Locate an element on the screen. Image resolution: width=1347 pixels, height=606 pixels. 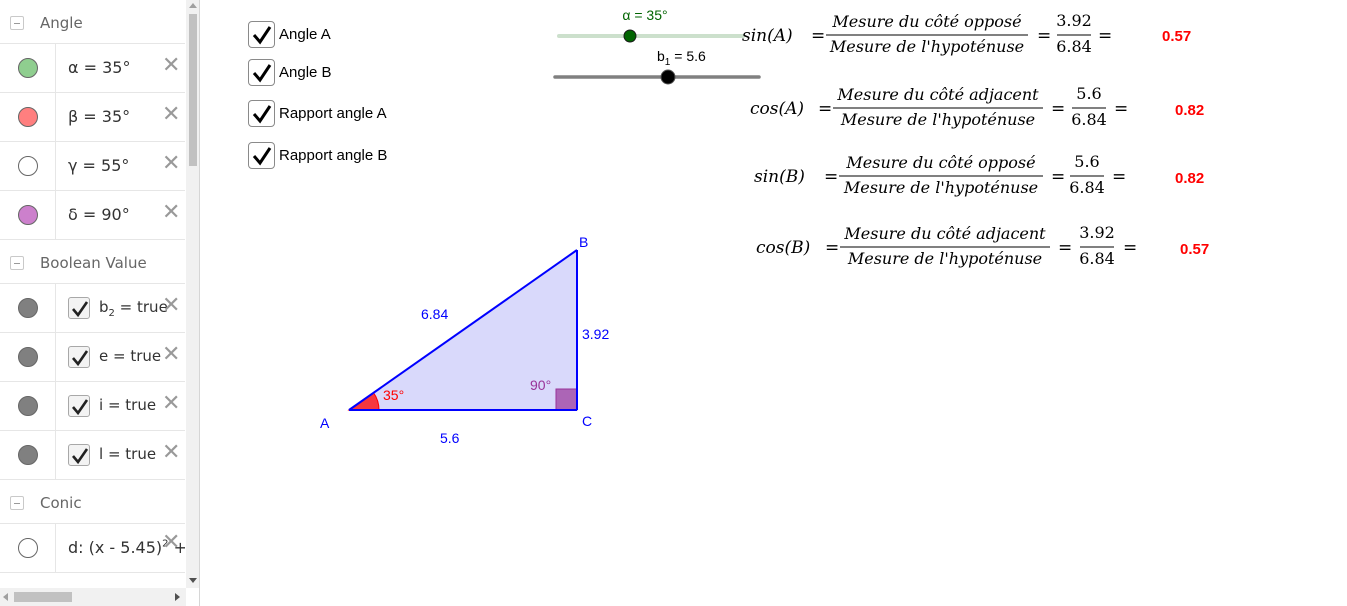
algebra-vertical-scrollbar is located at coordinates (192, 294).